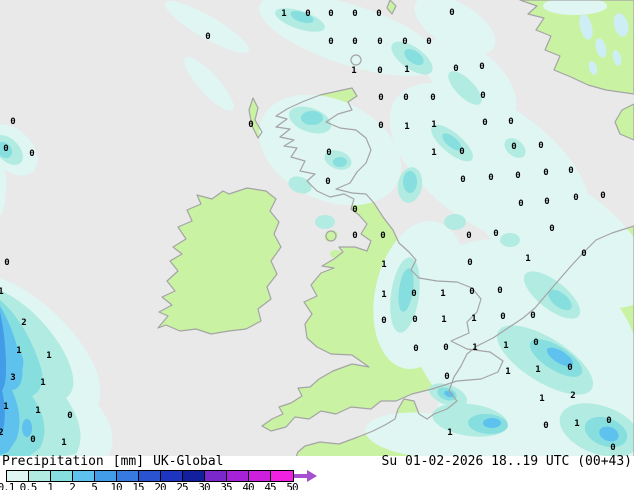 The height and width of the screenshot is (490, 634). Describe the element at coordinates (94, 485) in the screenshot. I see `scale-tick-label: 5` at that location.